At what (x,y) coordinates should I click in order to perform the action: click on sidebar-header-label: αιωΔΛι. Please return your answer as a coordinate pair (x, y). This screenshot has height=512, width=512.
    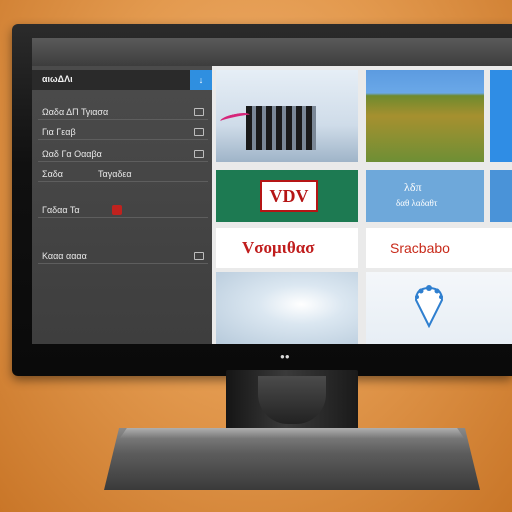
    Looking at the image, I should click on (57, 79).